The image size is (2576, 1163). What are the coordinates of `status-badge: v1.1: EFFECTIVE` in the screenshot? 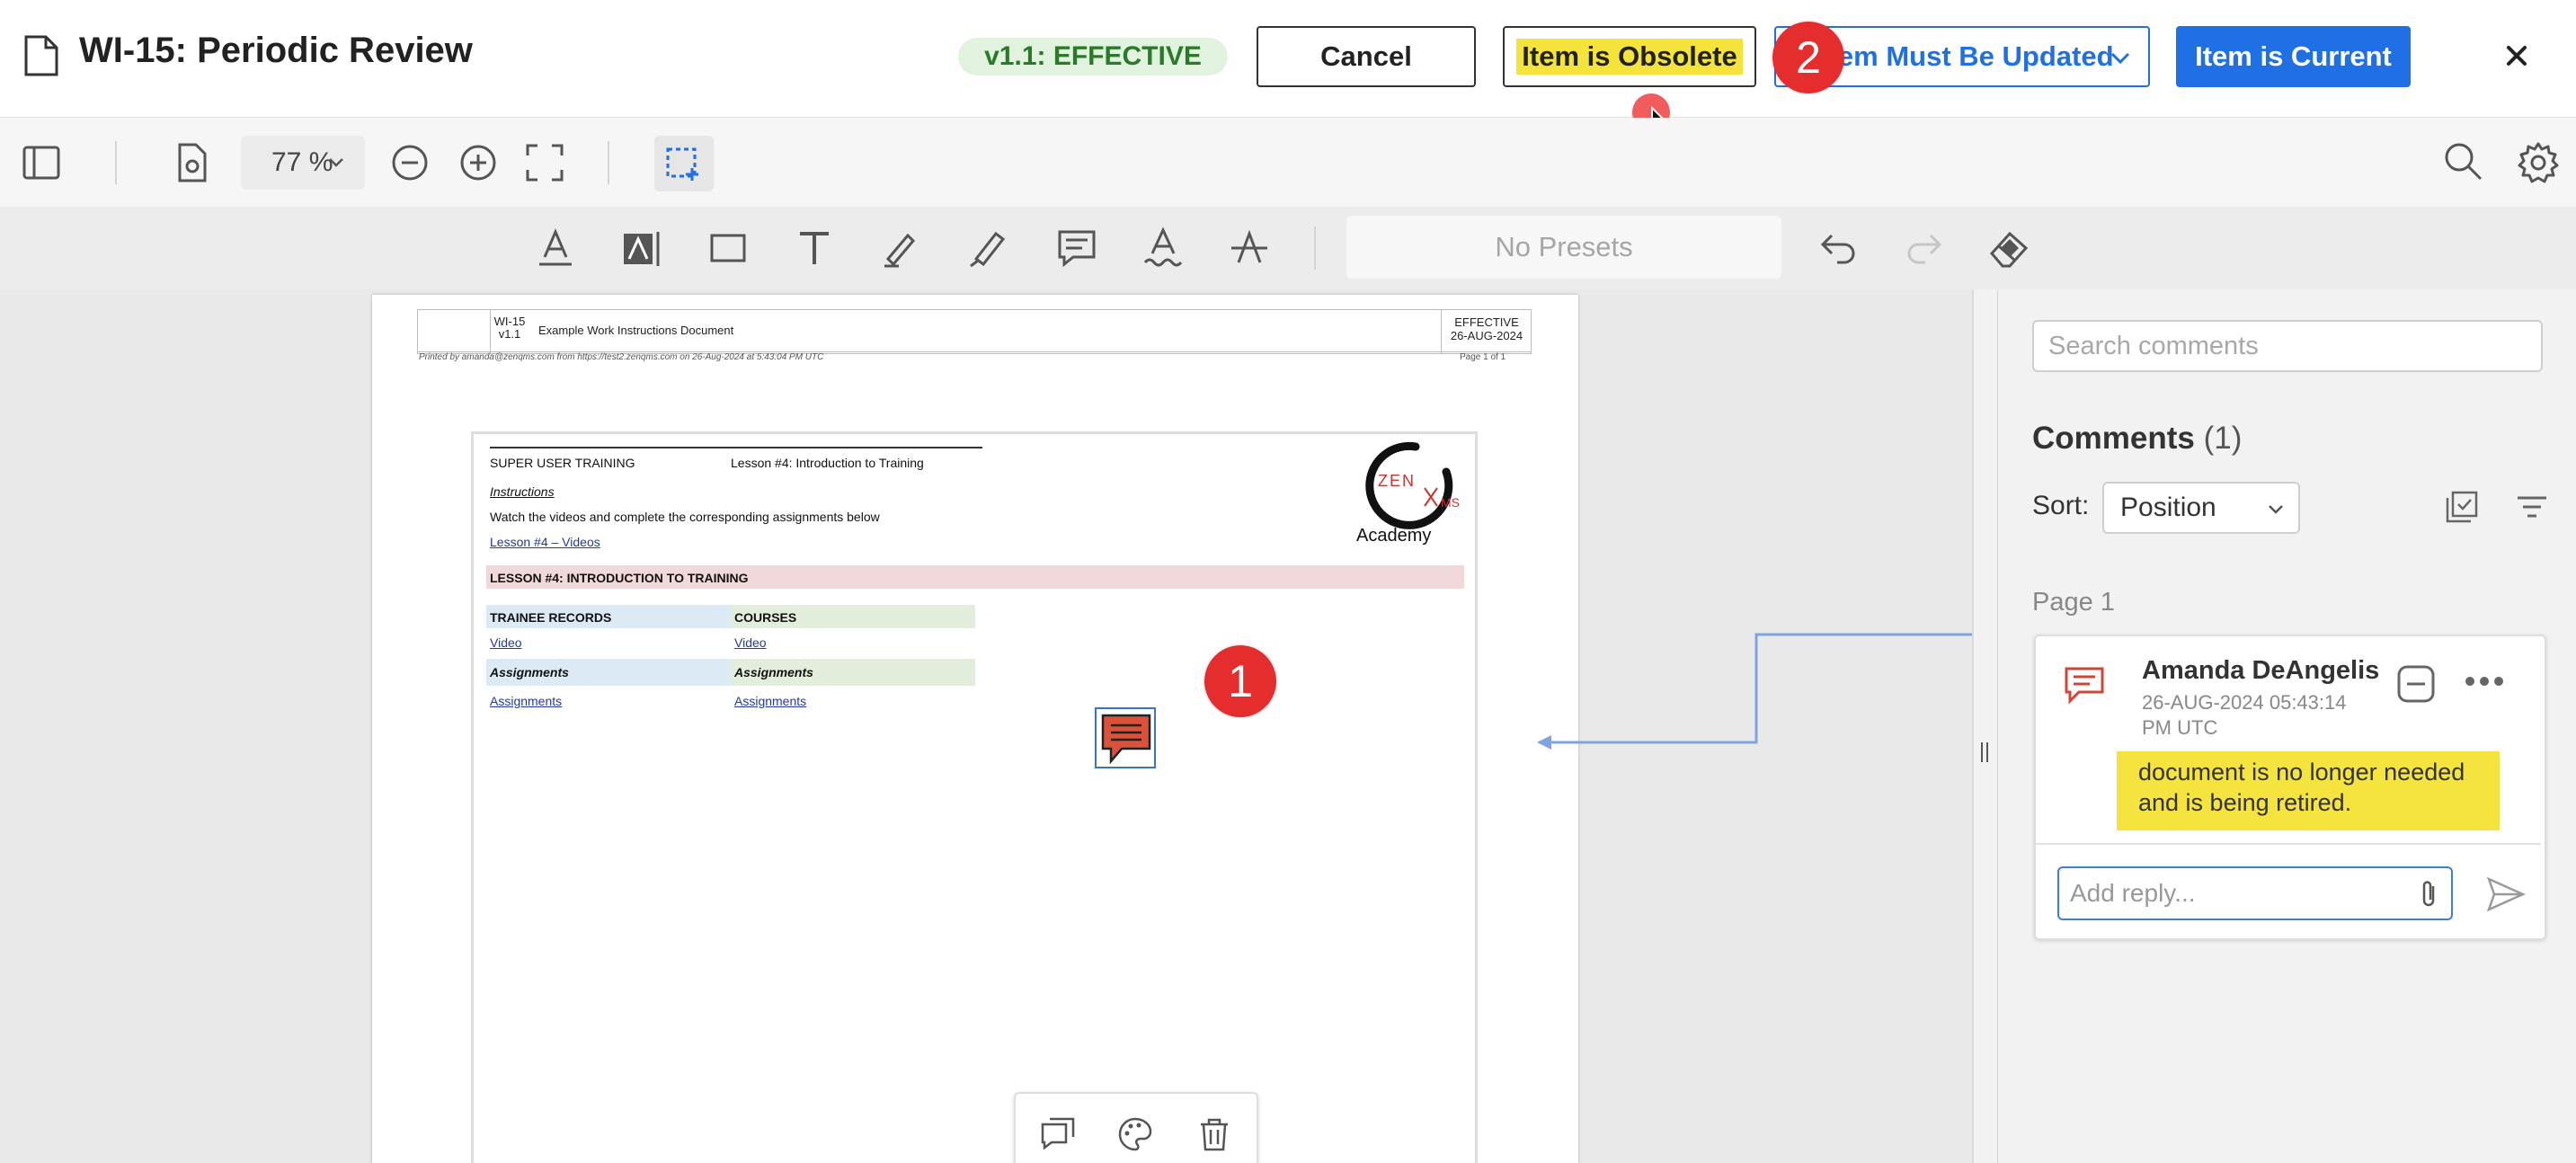 It's located at (1093, 56).